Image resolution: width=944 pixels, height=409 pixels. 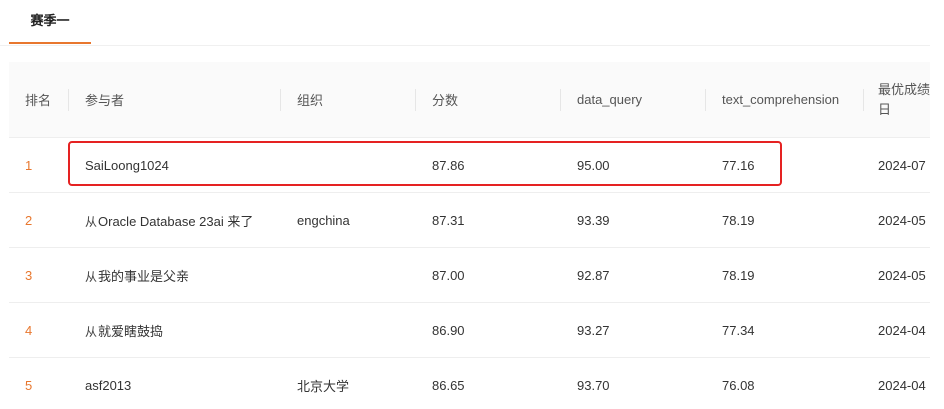 What do you see at coordinates (175, 383) in the screenshot?
I see `participant-cell: asf2013` at bounding box center [175, 383].